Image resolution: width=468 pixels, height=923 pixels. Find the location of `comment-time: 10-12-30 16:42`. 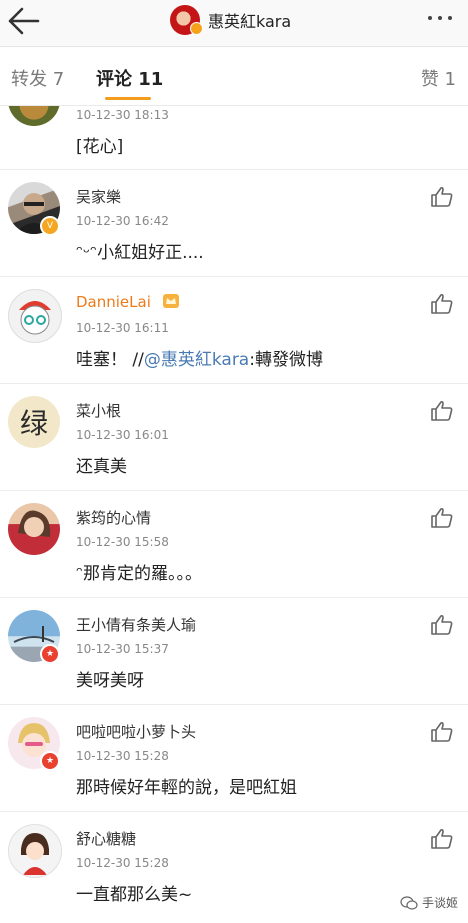

comment-time: 10-12-30 16:42 is located at coordinates (122, 221).